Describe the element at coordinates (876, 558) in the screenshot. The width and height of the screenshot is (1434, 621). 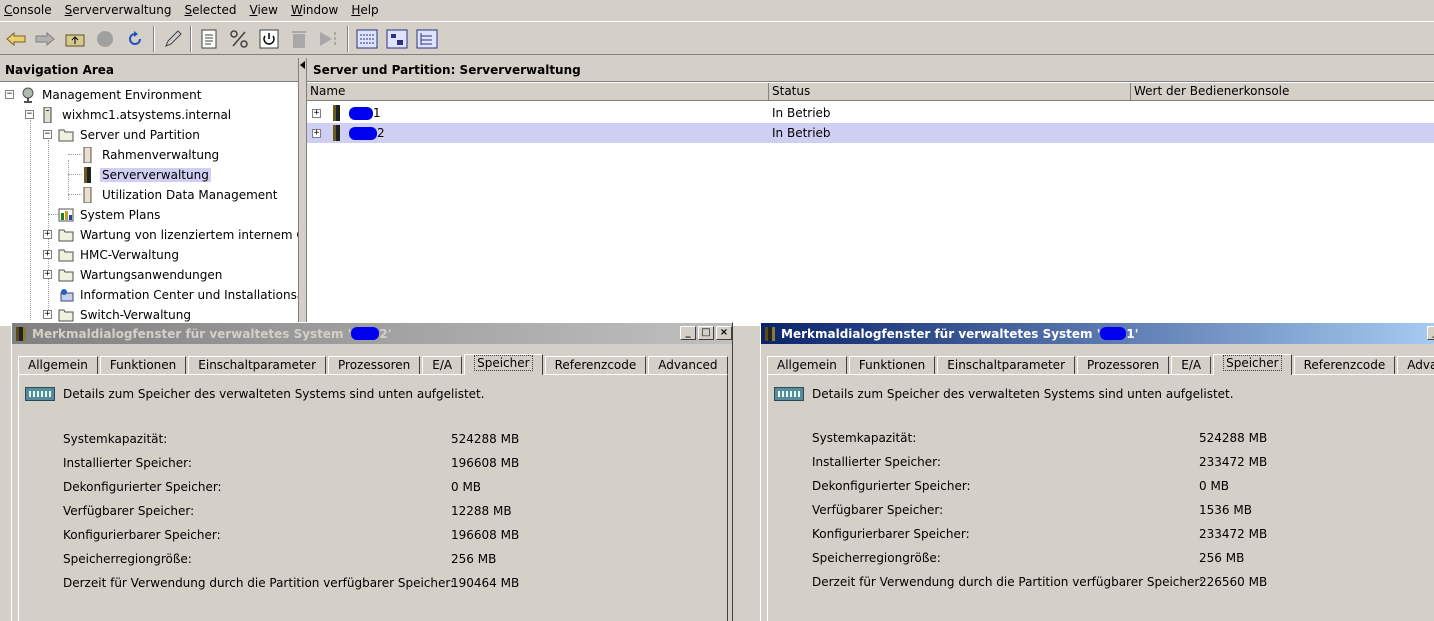
I see `label-speicherregiongroesse: Speicherregiongröße:` at that location.